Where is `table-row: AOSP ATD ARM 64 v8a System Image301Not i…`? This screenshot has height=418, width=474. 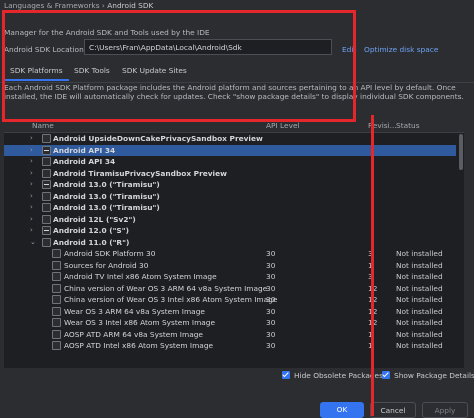
table-row: AOSP ATD ARM 64 v8a System Image301Not i… is located at coordinates (230, 335).